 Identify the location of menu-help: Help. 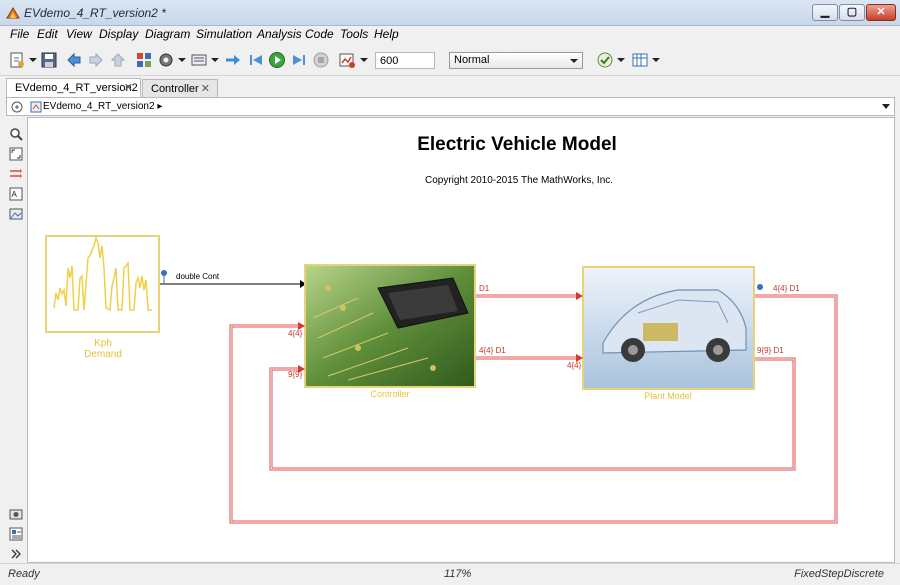
(386, 34).